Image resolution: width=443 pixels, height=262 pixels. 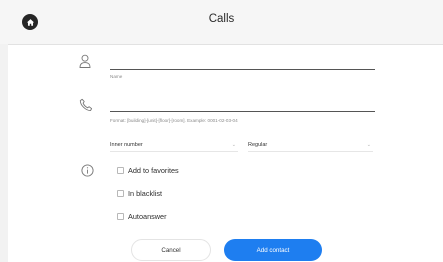 I want to click on autoanswer-checkbox: Autoanswer, so click(x=142, y=216).